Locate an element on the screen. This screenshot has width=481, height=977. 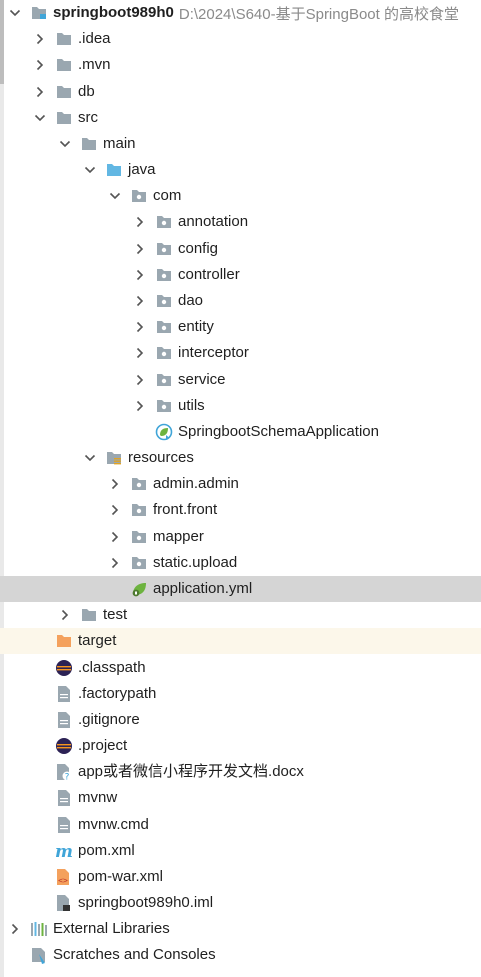
tree-row: External Libraries is located at coordinates (240, 929).